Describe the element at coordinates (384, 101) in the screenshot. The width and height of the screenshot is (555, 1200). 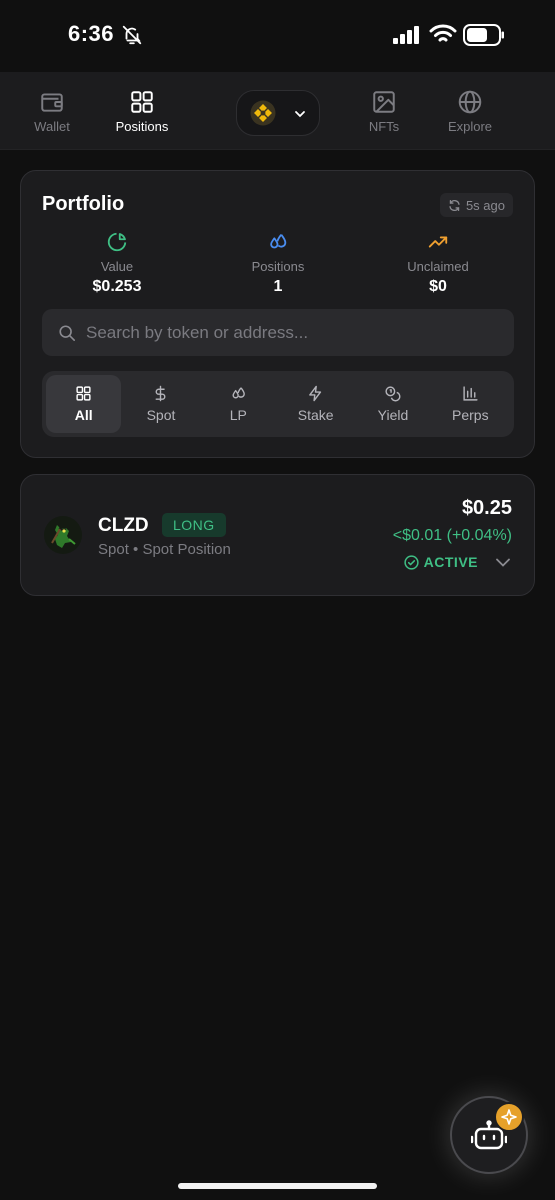
I see `image-icon` at that location.